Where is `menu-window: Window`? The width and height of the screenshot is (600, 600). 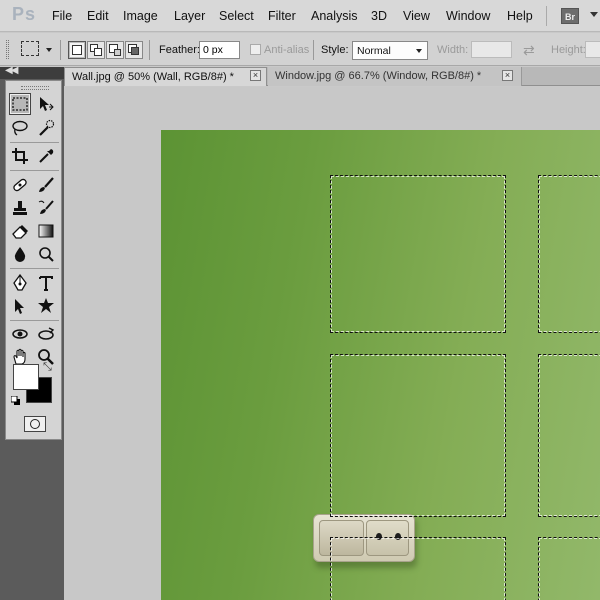
menu-window: Window is located at coordinates (468, 16).